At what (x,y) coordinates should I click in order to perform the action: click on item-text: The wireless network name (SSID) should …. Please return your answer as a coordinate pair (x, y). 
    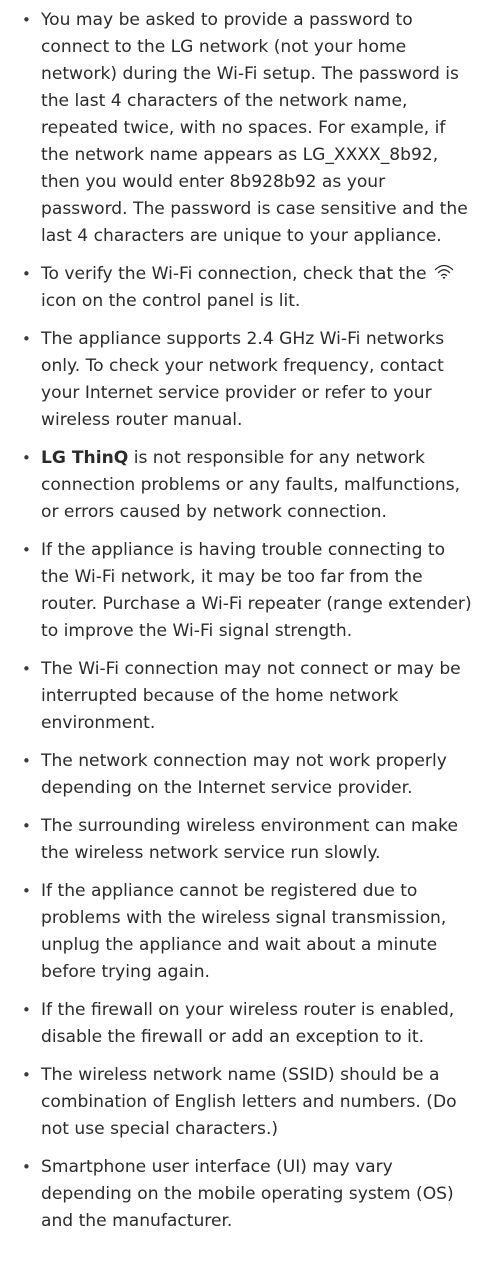
    Looking at the image, I should click on (249, 1102).